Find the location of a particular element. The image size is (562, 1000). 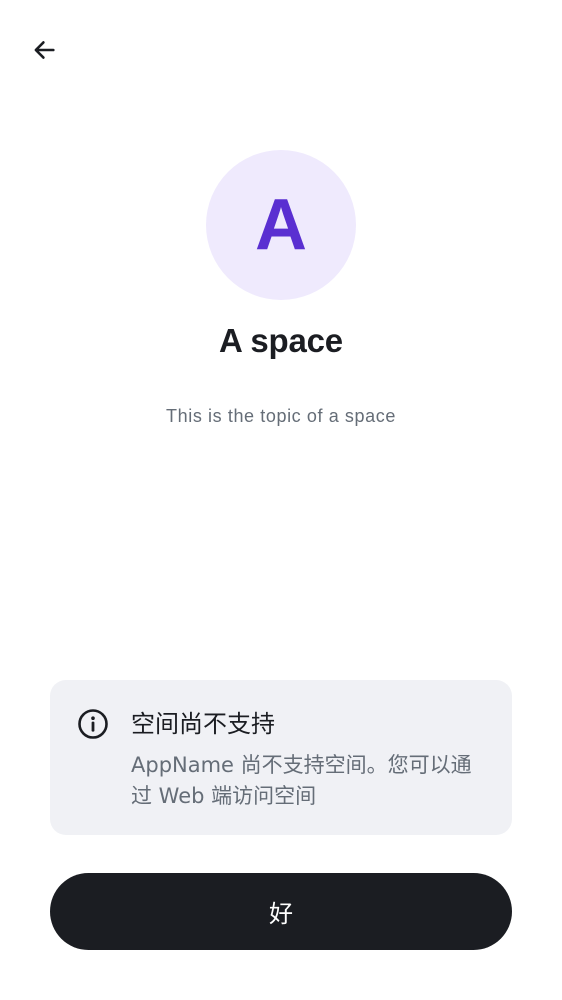

arrow-left-icon is located at coordinates (44, 50).